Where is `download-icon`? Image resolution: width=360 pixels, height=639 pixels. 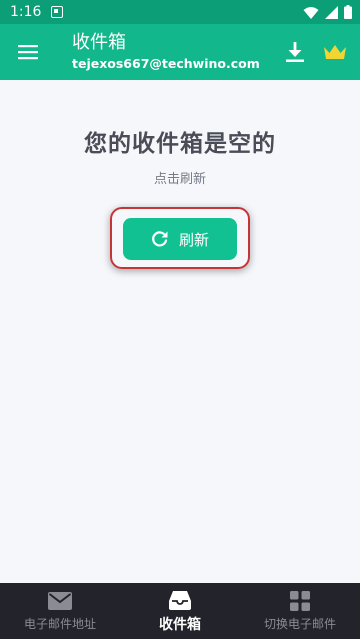 download-icon is located at coordinates (295, 52).